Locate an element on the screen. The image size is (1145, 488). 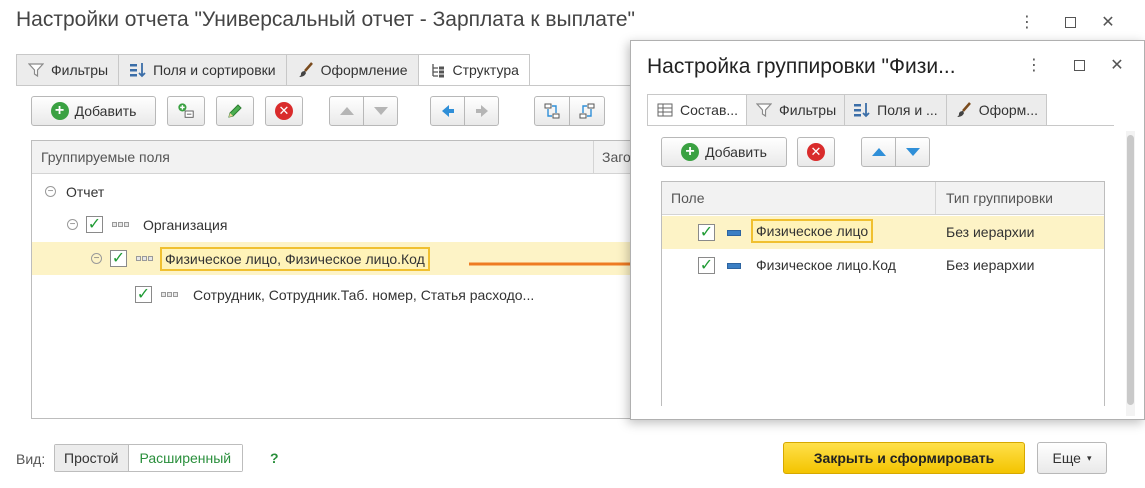
close-and-generate-button: Закрыть и сформировать is located at coordinates (904, 458).